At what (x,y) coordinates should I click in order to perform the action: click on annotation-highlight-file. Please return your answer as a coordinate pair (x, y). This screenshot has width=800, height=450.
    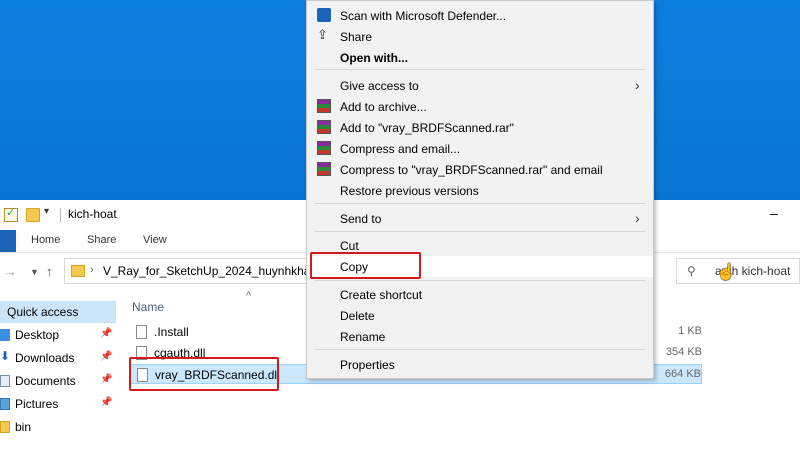
    Looking at the image, I should click on (204, 374).